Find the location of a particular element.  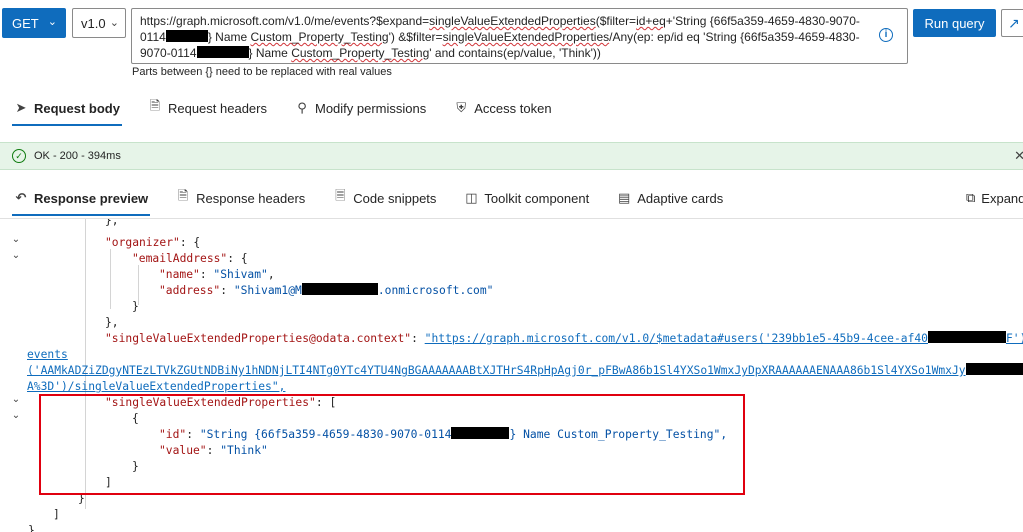

checkmark-circle-icon: ✓ is located at coordinates (19, 156).